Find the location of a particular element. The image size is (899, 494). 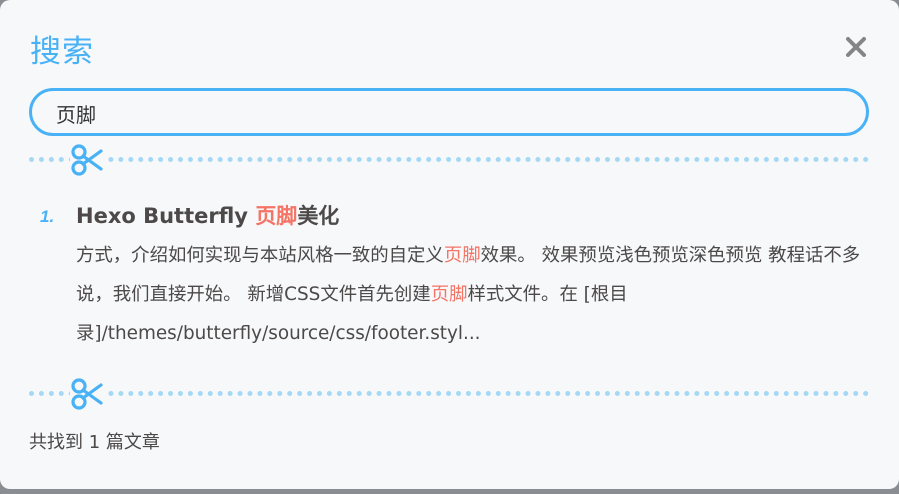

bottom-divider is located at coordinates (449, 393).